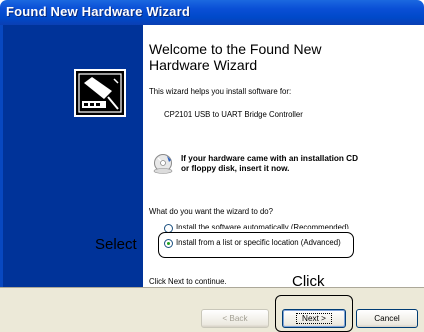 This screenshot has height=332, width=424. I want to click on cancel-button: Cancel, so click(387, 318).